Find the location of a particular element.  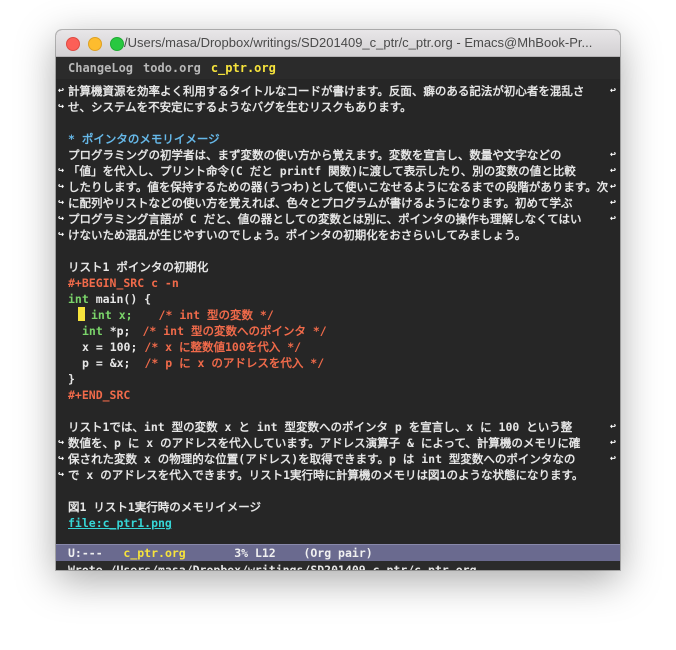

close-button is located at coordinates (73, 44).